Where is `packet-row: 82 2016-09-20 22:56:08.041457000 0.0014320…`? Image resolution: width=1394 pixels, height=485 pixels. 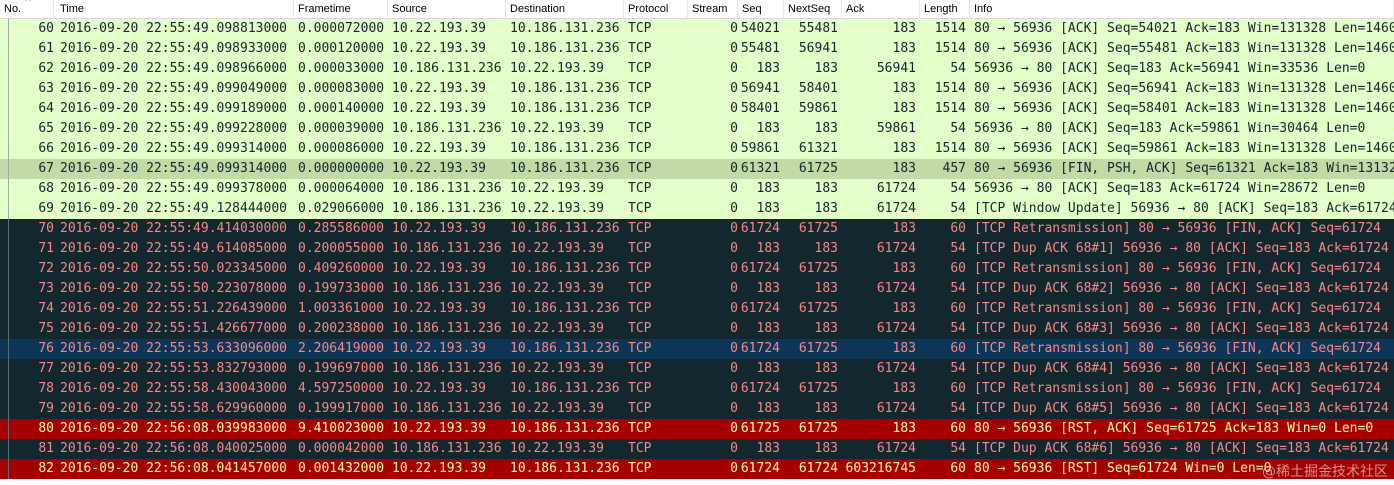
packet-row: 82 2016-09-20 22:56:08.041457000 0.0014320… is located at coordinates (697, 469).